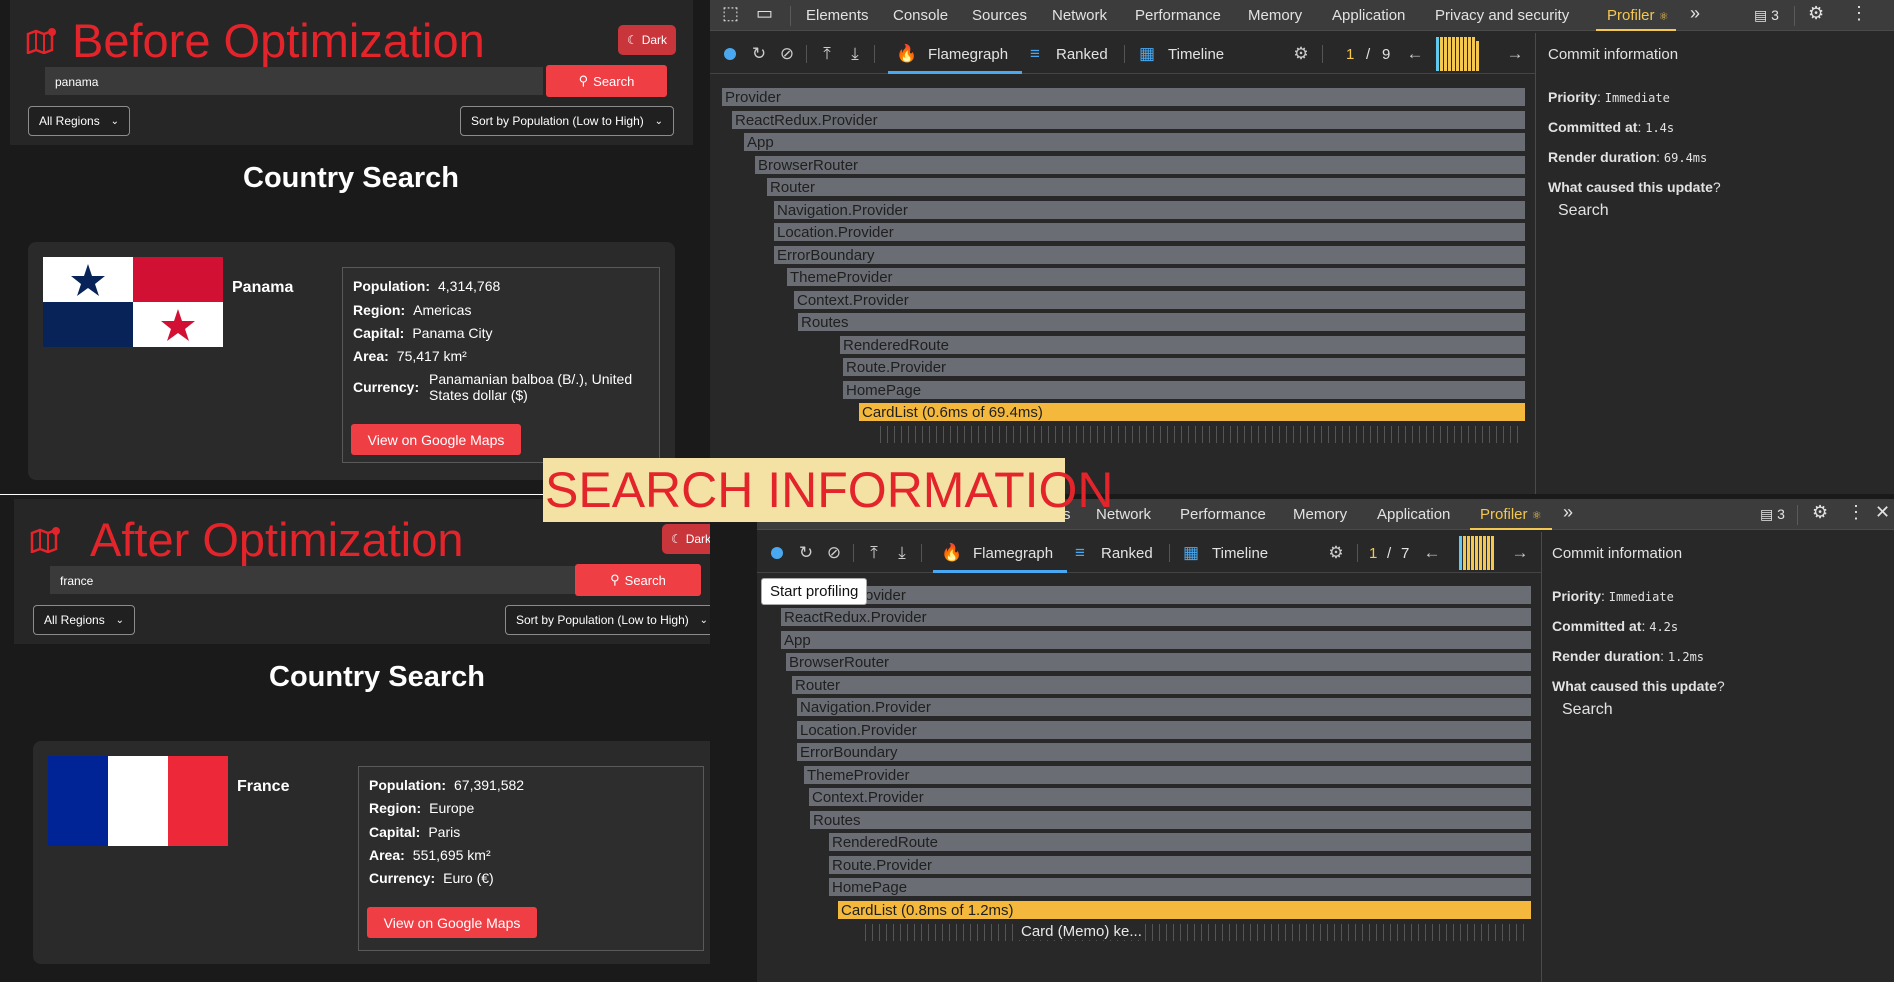 The image size is (1894, 982). What do you see at coordinates (1185, 910) in the screenshot?
I see `flame-bar-highlighted: CardList (0.8ms of 1.2ms)` at bounding box center [1185, 910].